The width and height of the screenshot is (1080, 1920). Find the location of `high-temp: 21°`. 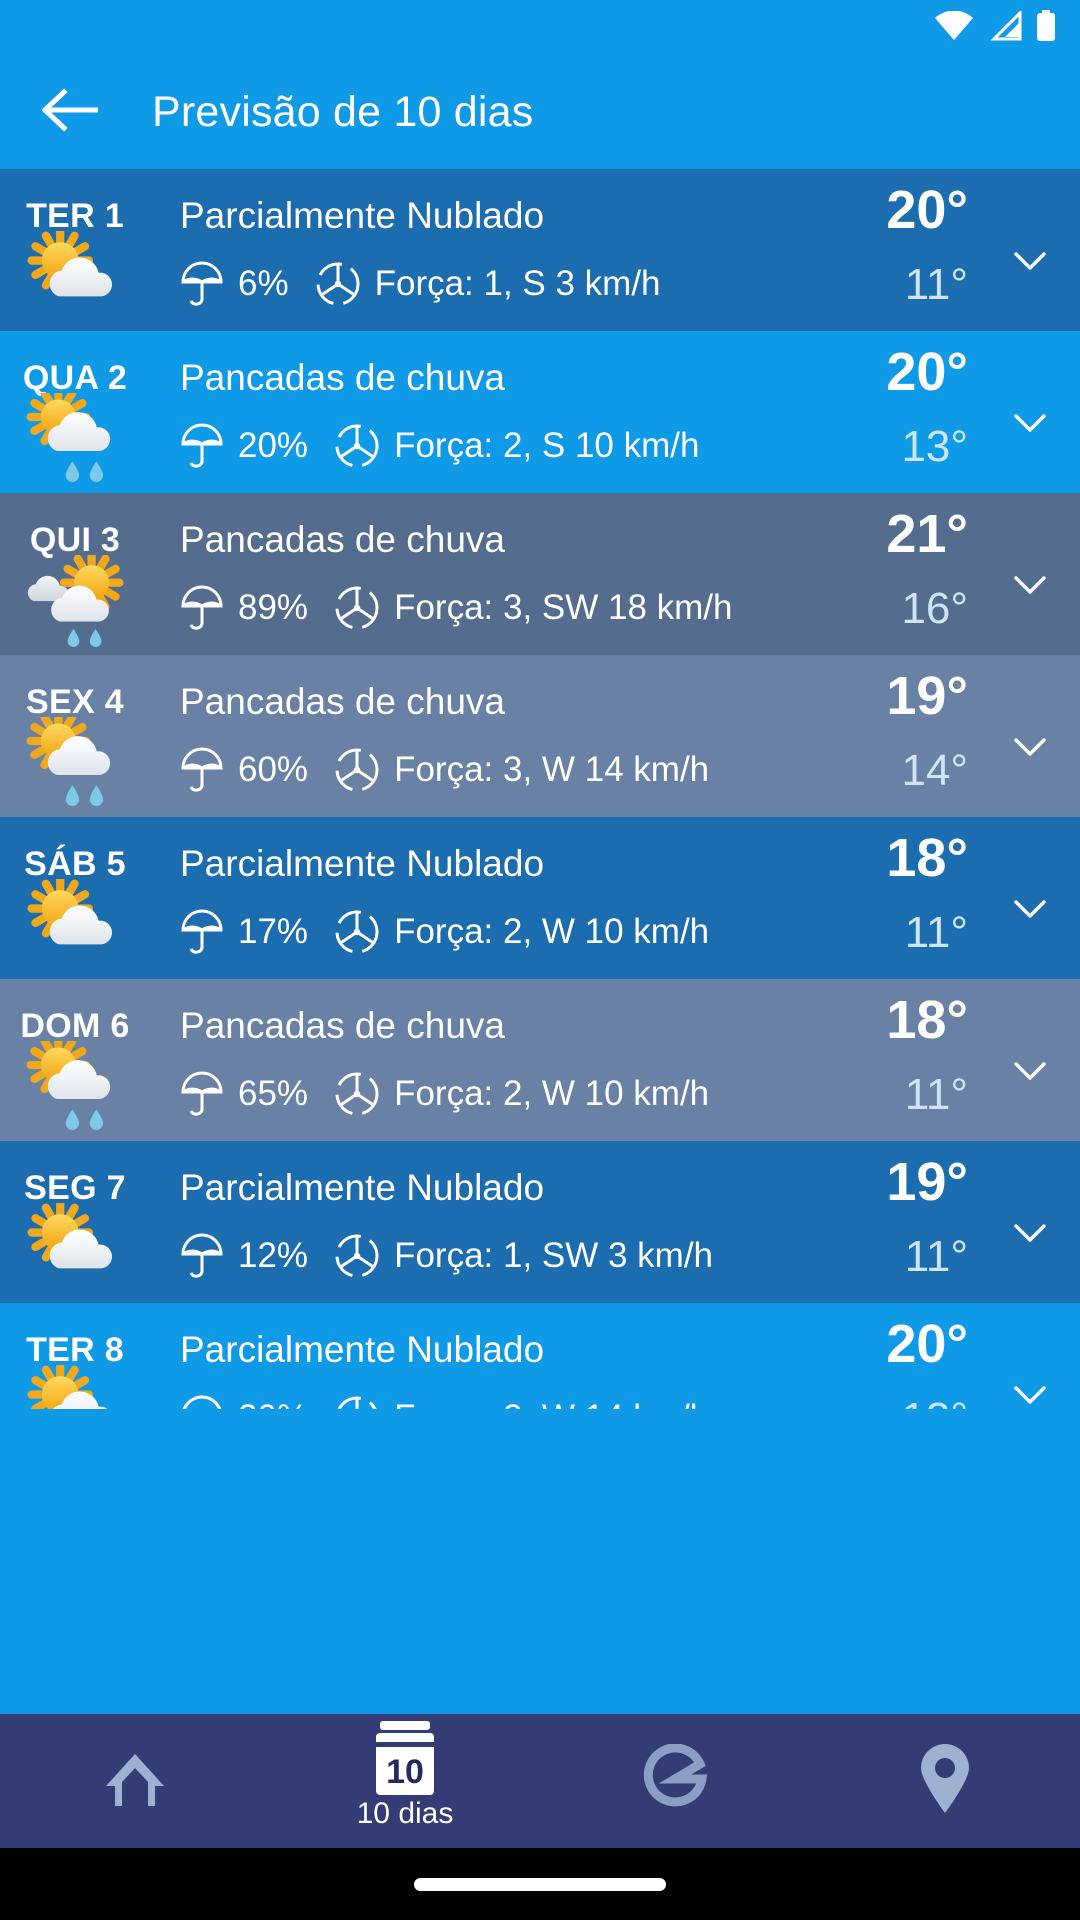

high-temp: 21° is located at coordinates (927, 534).